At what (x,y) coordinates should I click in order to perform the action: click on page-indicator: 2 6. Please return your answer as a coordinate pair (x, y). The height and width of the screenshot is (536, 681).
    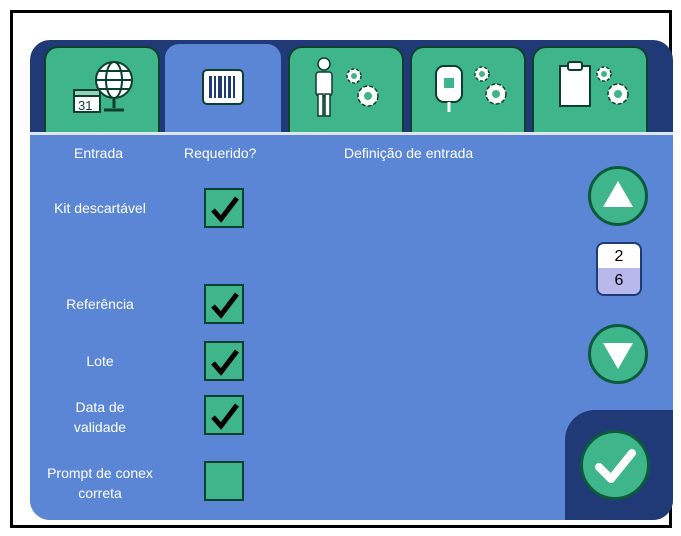
    Looking at the image, I should click on (619, 269).